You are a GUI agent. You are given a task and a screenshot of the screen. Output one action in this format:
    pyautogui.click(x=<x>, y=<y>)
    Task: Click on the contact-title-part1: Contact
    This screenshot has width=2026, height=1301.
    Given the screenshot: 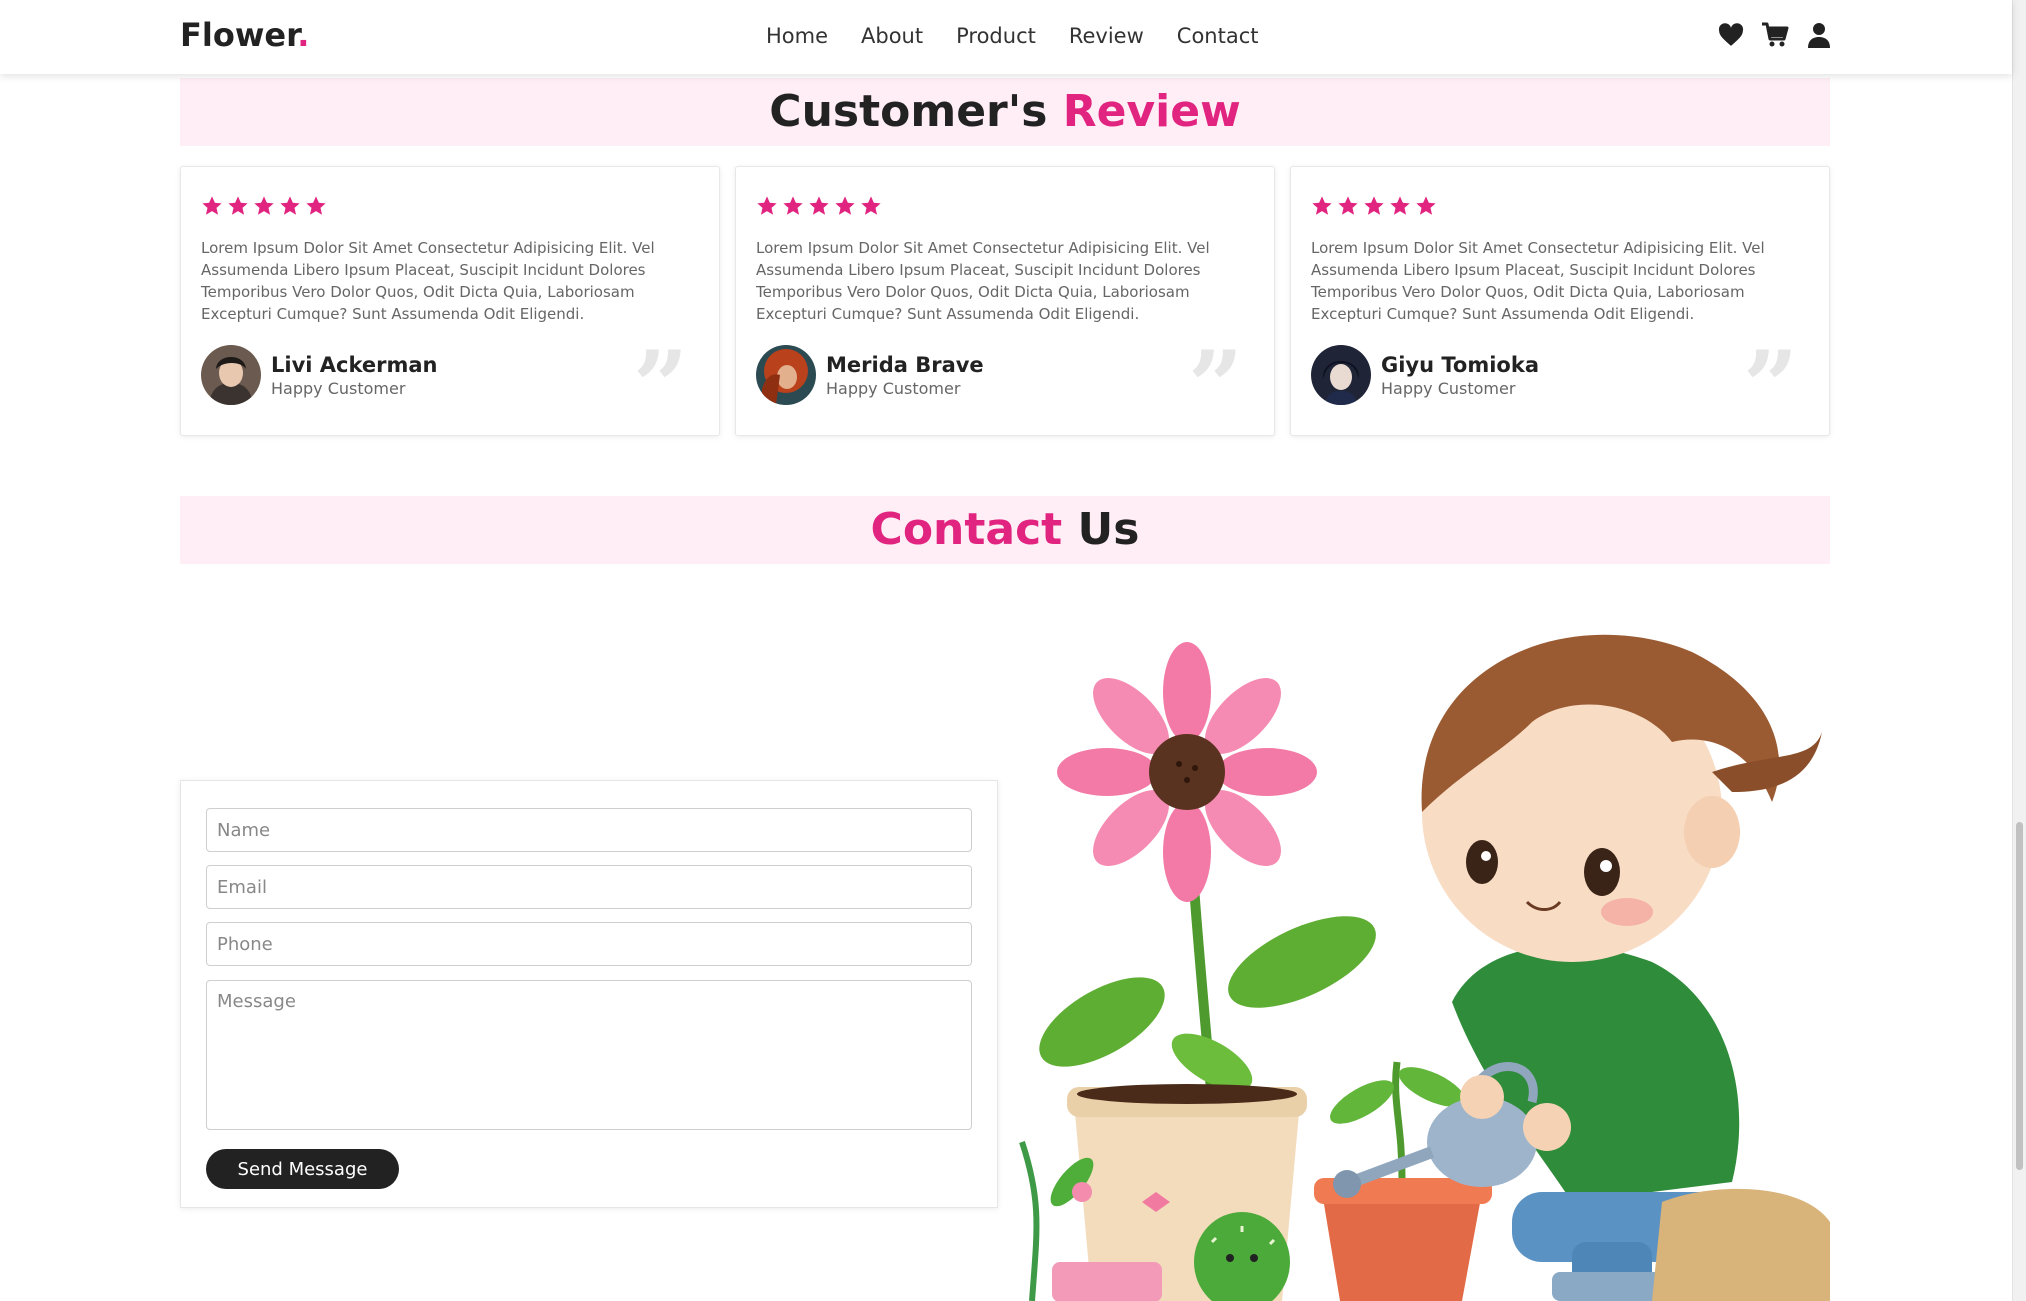 What is the action you would take?
    pyautogui.click(x=966, y=529)
    